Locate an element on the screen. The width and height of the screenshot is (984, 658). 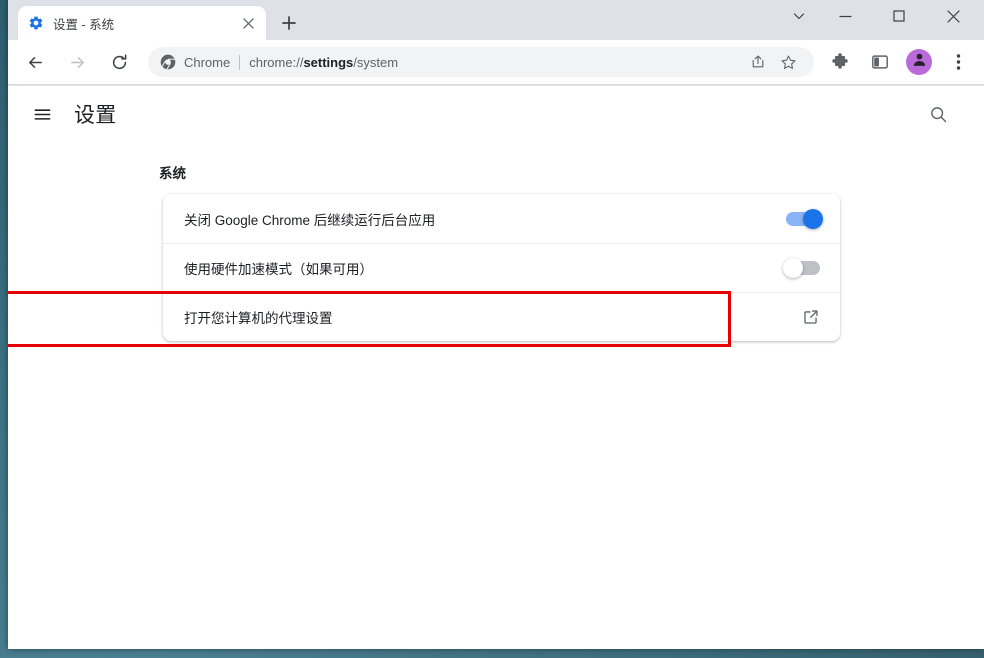
setting-row-proxy-settings: 打开您计算机的代理设置 is located at coordinates (501, 316).